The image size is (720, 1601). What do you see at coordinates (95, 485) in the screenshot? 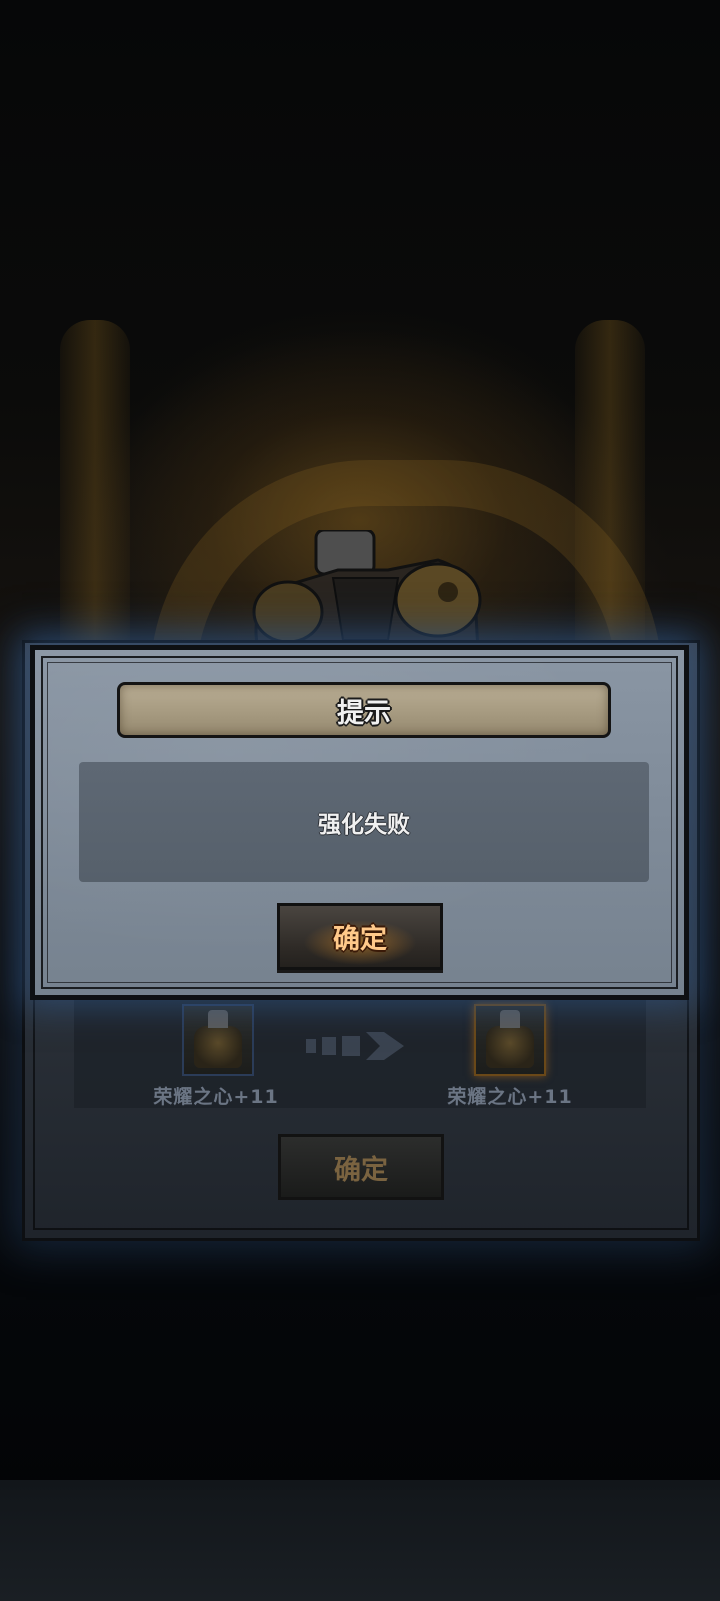
I see `stone-pillar-left` at bounding box center [95, 485].